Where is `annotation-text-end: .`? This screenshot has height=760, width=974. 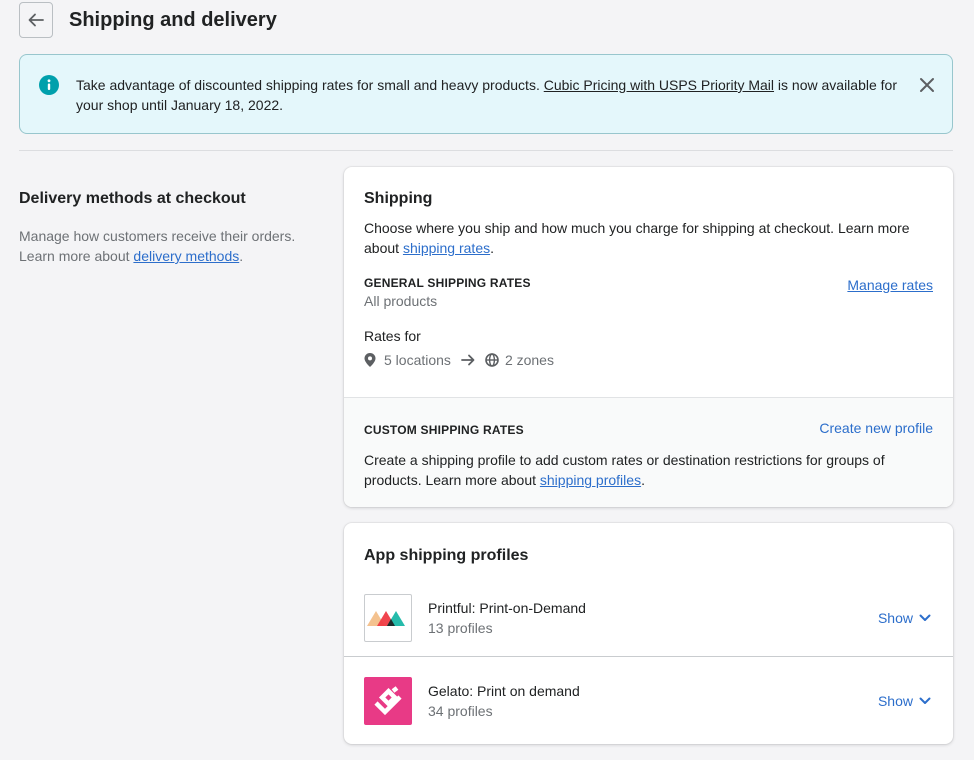
annotation-text-end: . is located at coordinates (241, 256).